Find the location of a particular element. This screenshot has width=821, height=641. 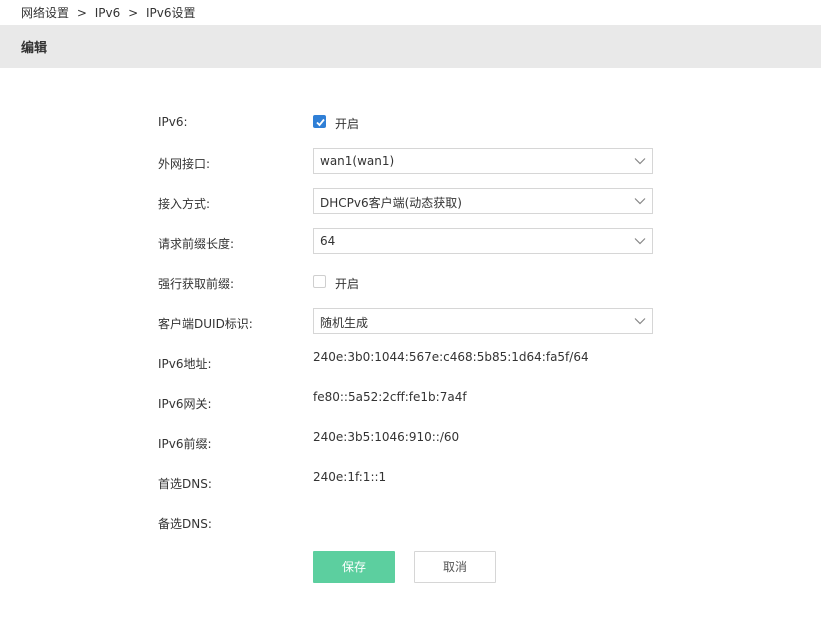

section-title: 编辑 is located at coordinates (34, 48).